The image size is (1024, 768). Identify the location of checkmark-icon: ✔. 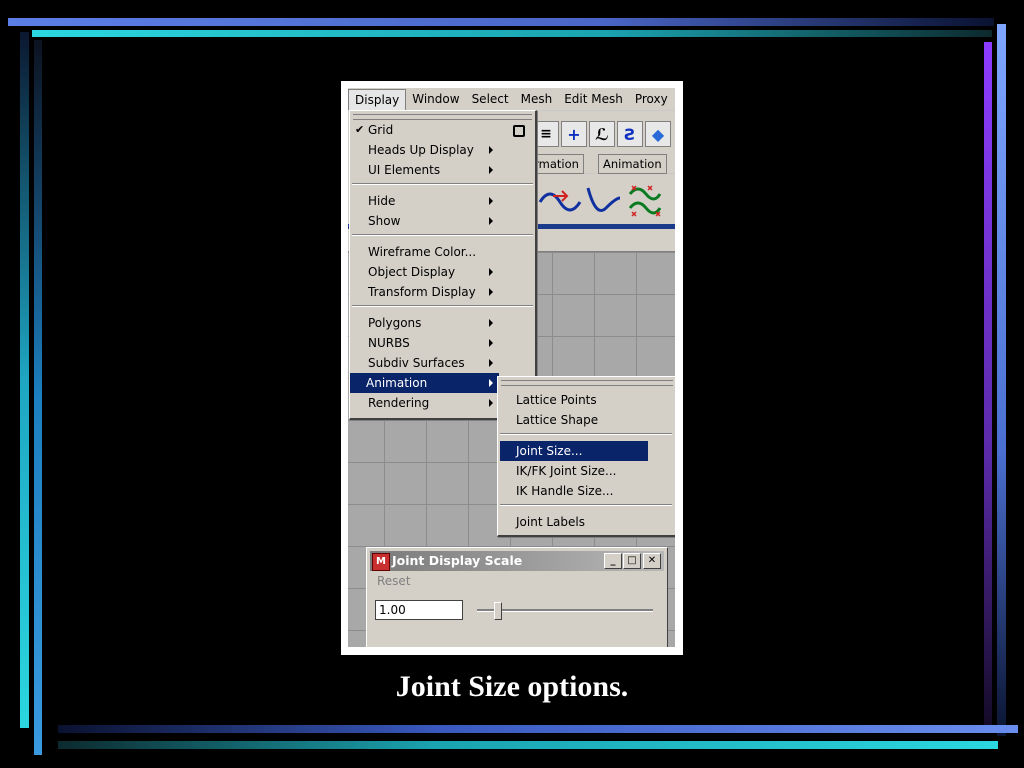
(360, 129).